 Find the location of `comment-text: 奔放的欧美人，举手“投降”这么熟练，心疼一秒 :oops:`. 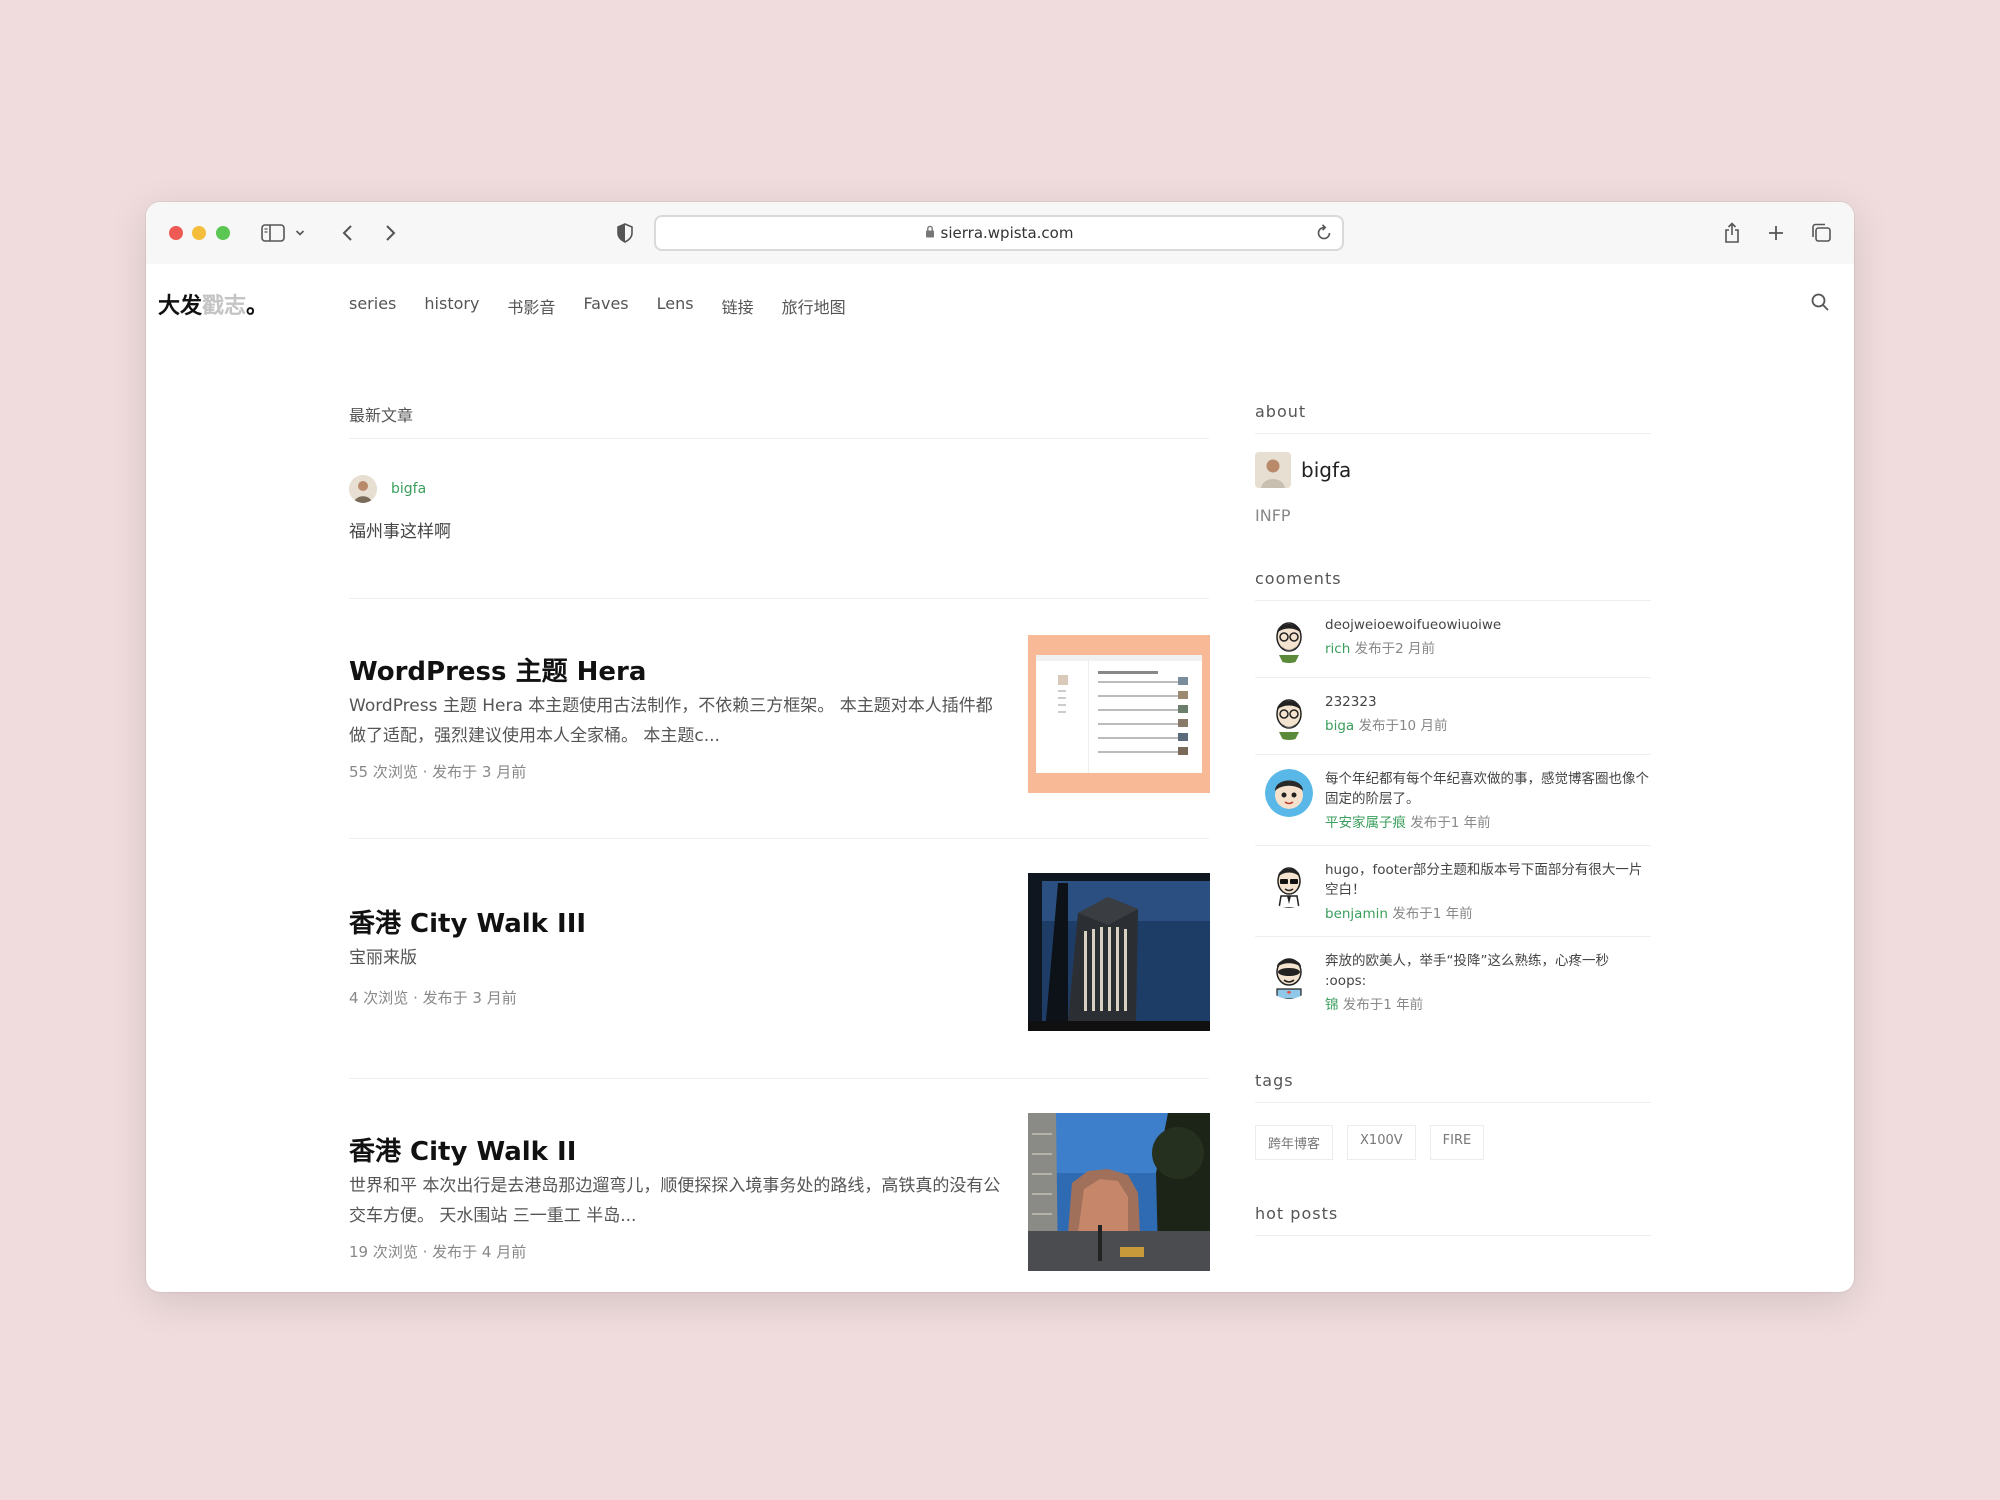

comment-text: 奔放的欧美人，举手“投降”这么熟练，心疼一秒 :oops: is located at coordinates (1467, 971).